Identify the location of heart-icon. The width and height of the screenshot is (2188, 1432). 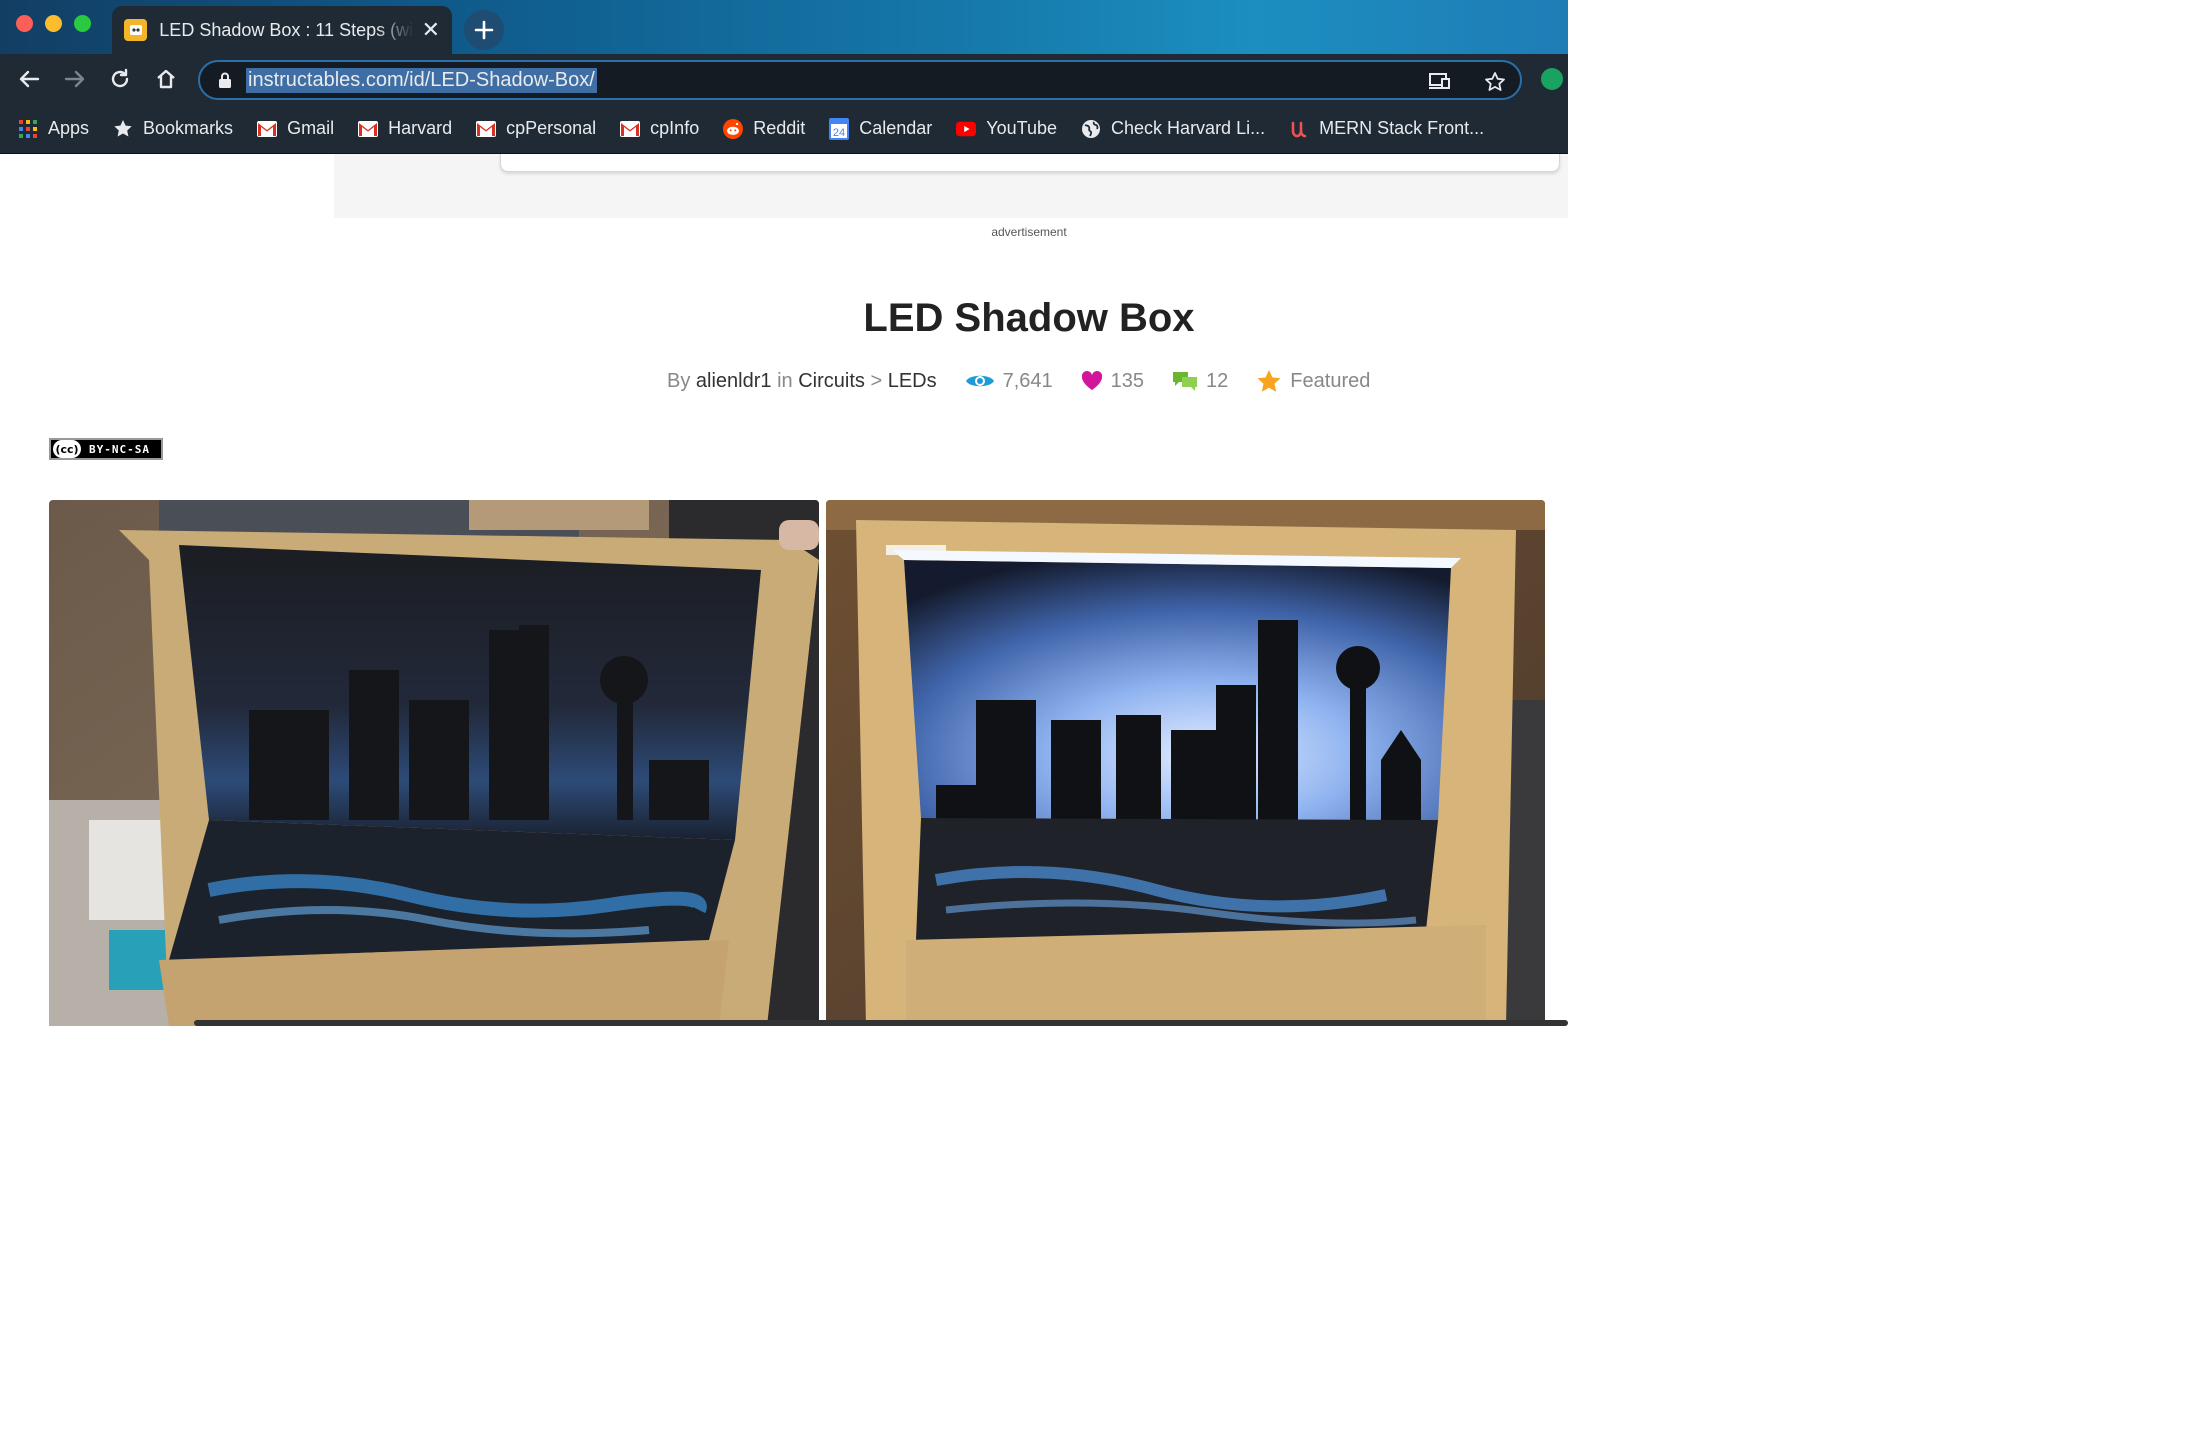
(1091, 380).